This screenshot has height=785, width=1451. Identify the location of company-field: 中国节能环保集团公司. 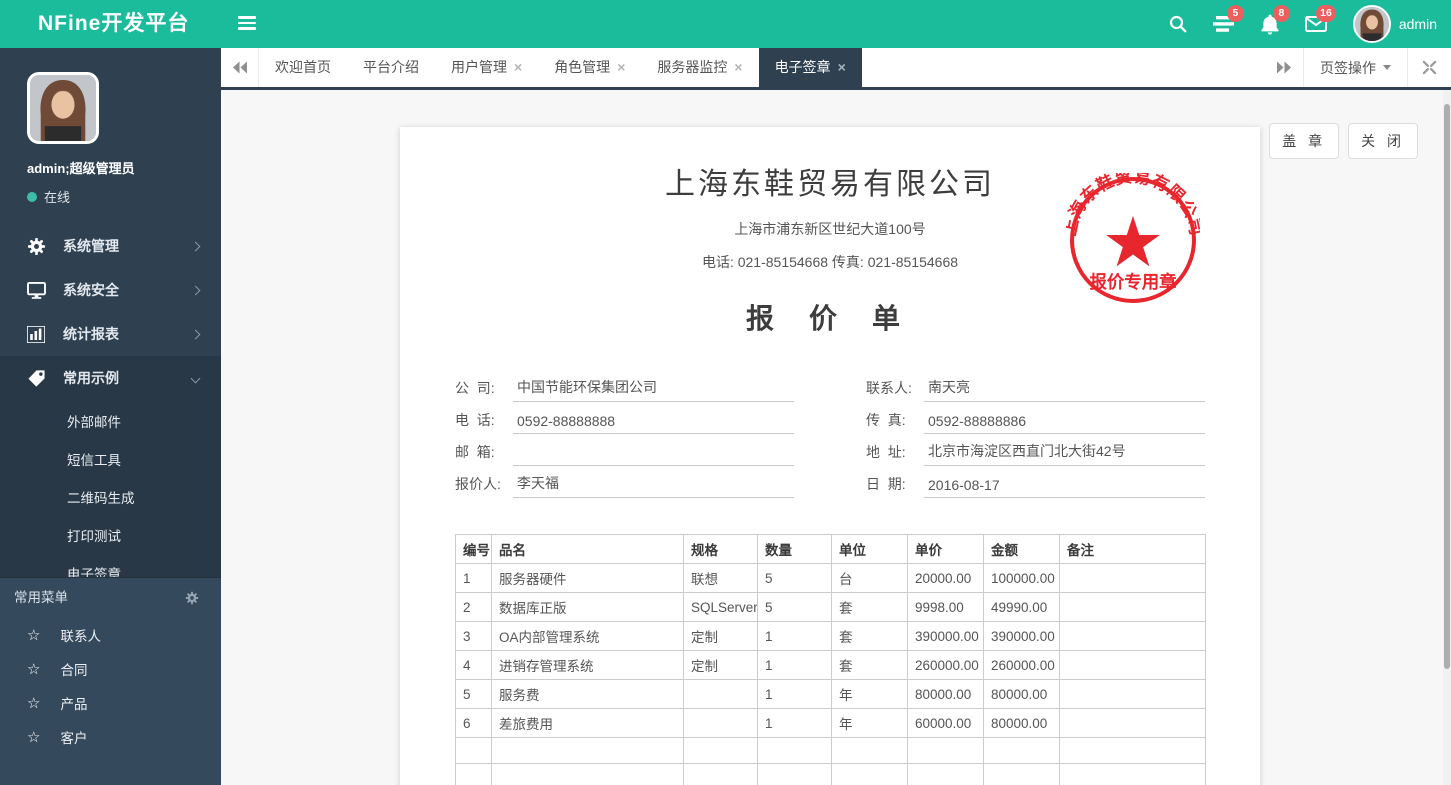
(653, 389).